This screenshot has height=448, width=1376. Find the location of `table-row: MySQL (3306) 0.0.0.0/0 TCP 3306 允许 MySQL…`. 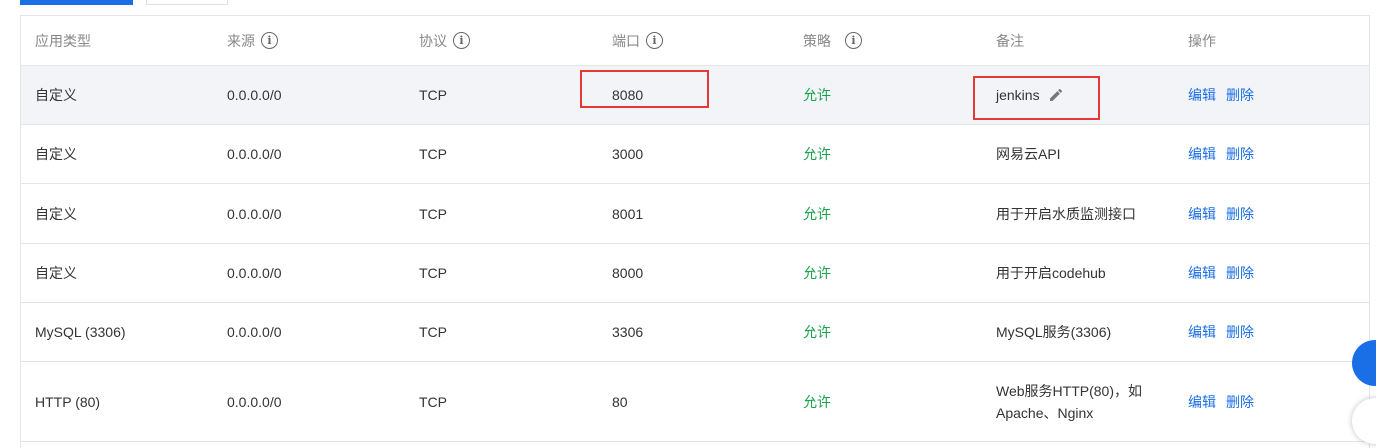

table-row: MySQL (3306) 0.0.0.0/0 TCP 3306 允许 MySQL… is located at coordinates (695, 332).